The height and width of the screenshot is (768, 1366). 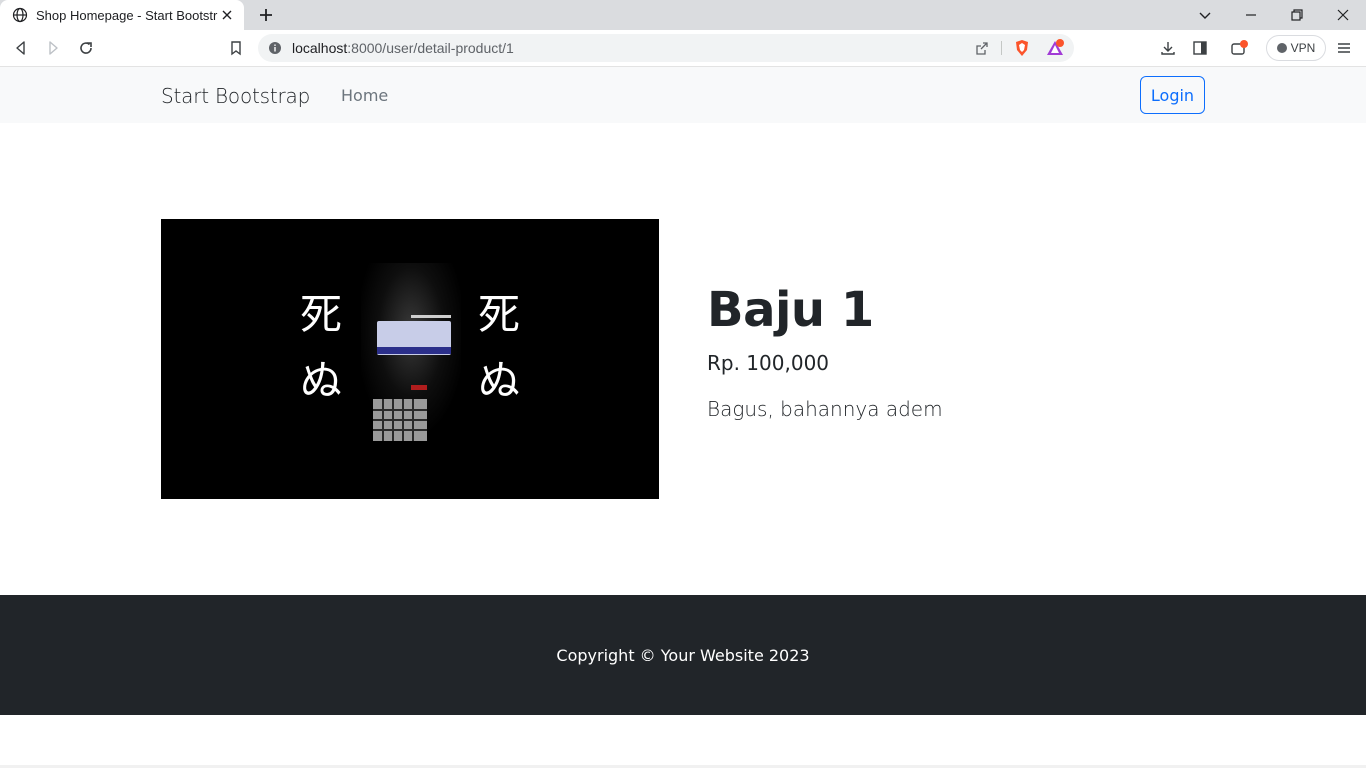 What do you see at coordinates (419, 387) in the screenshot?
I see `red-light` at bounding box center [419, 387].